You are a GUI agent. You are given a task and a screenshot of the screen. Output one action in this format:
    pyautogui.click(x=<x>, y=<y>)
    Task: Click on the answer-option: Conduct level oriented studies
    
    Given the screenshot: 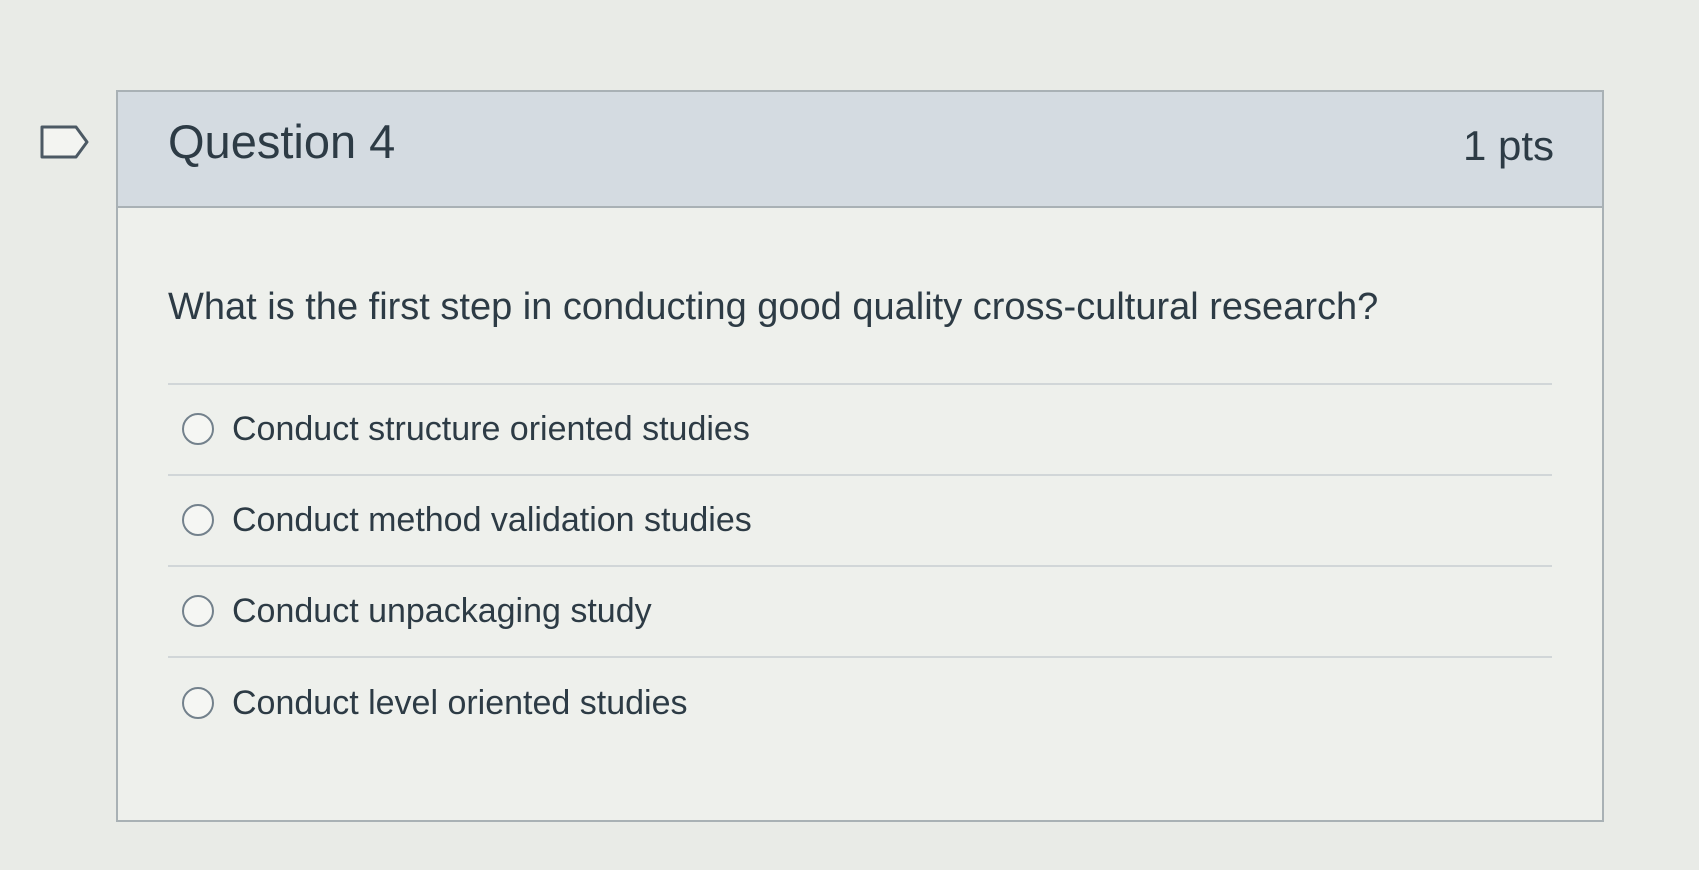 What is the action you would take?
    pyautogui.click(x=860, y=703)
    